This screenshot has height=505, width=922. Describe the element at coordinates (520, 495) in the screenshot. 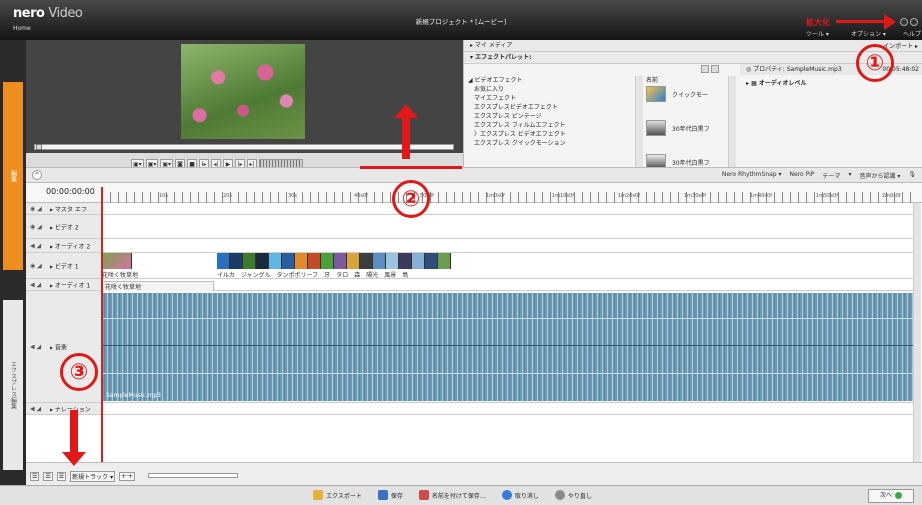

I see `undo-button: 取り消し` at that location.